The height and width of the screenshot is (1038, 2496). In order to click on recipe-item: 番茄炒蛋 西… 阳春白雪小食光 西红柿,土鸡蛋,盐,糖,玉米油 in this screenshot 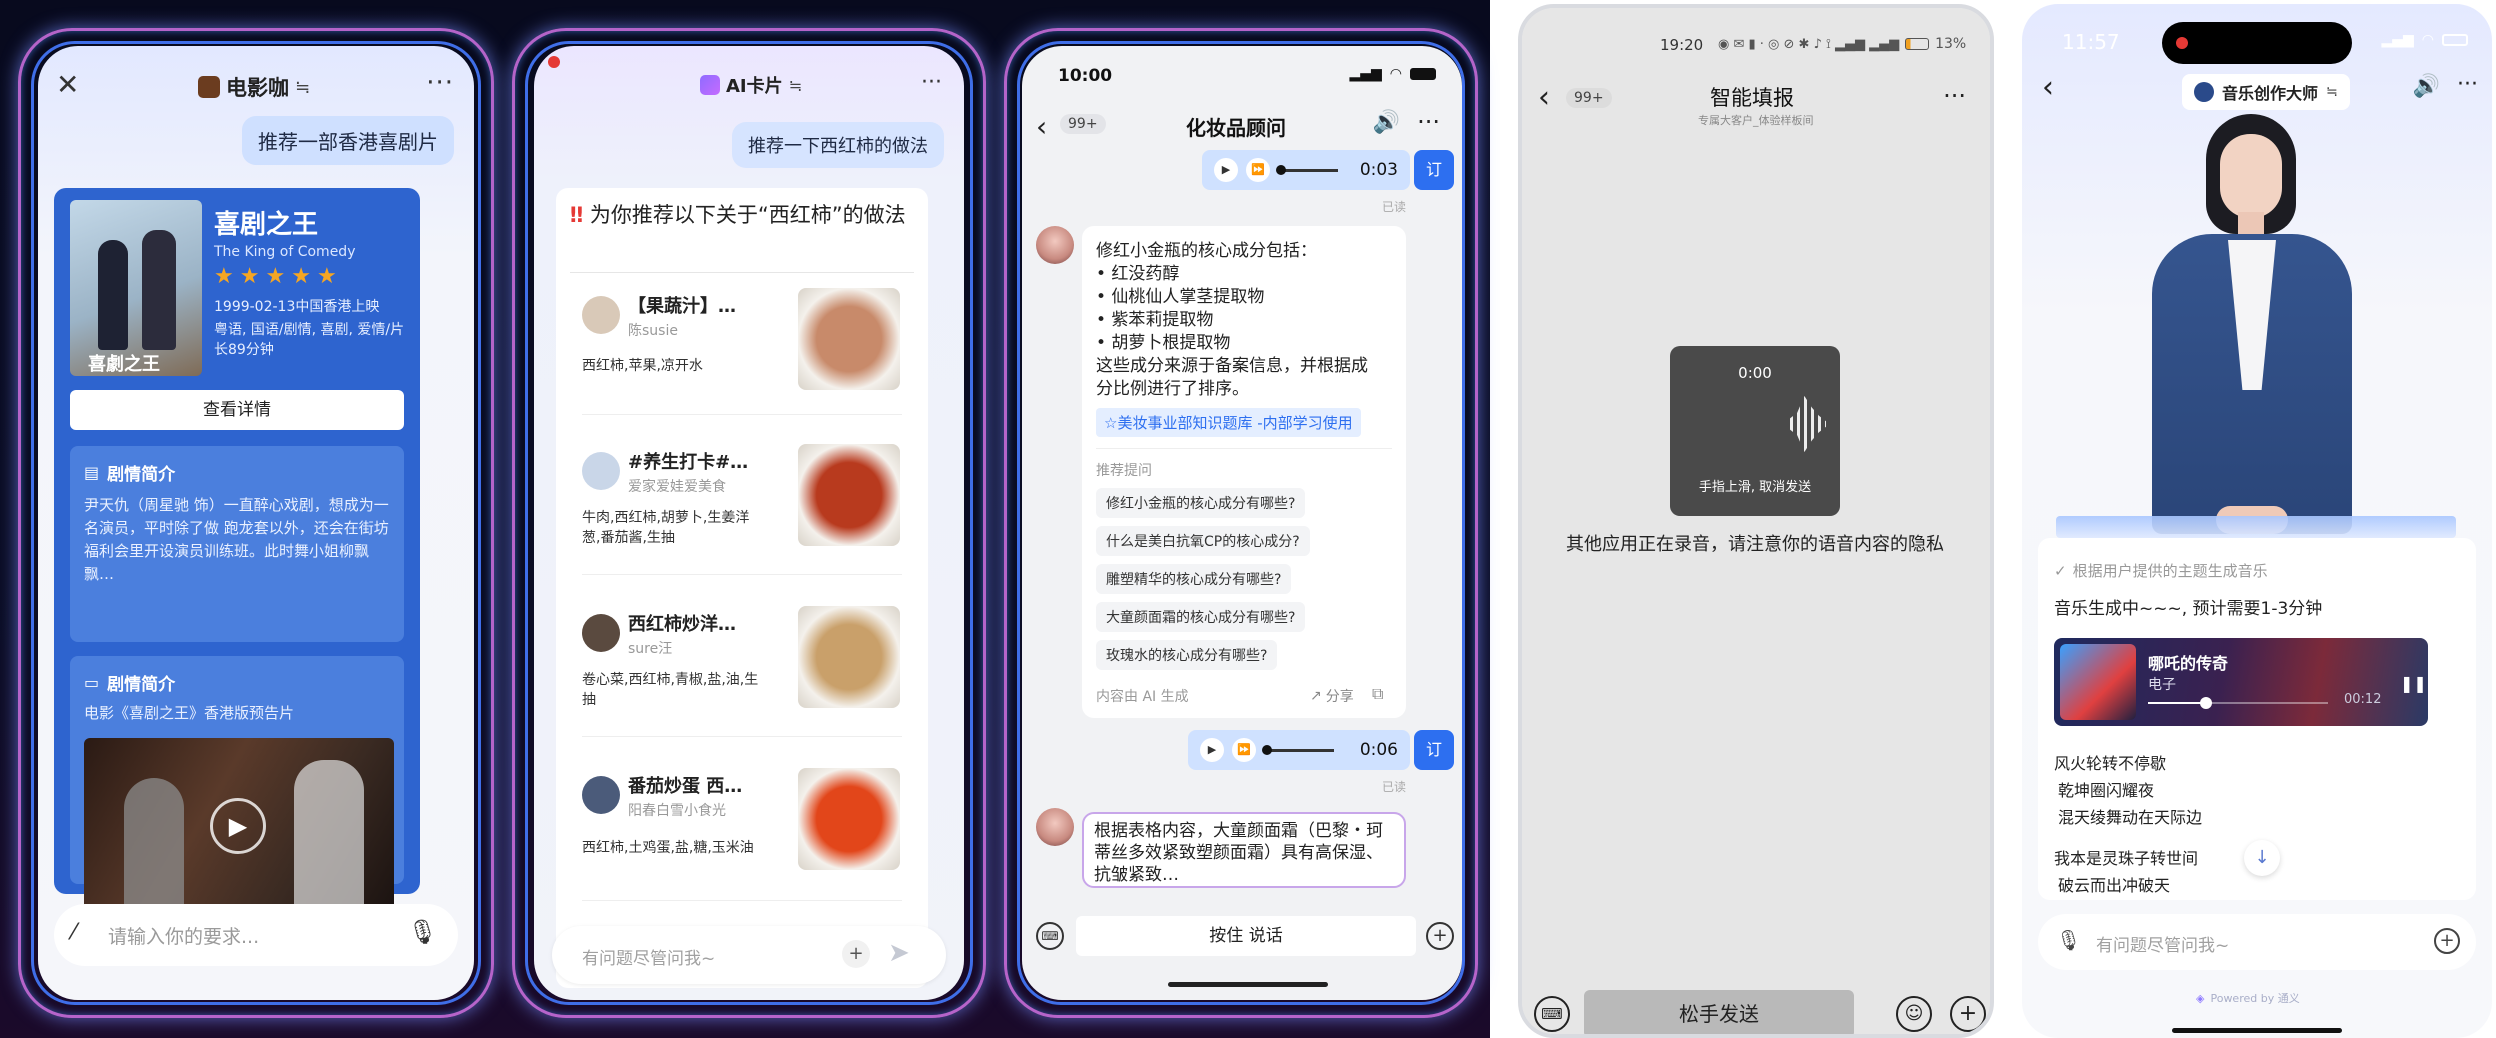, I will do `click(742, 824)`.